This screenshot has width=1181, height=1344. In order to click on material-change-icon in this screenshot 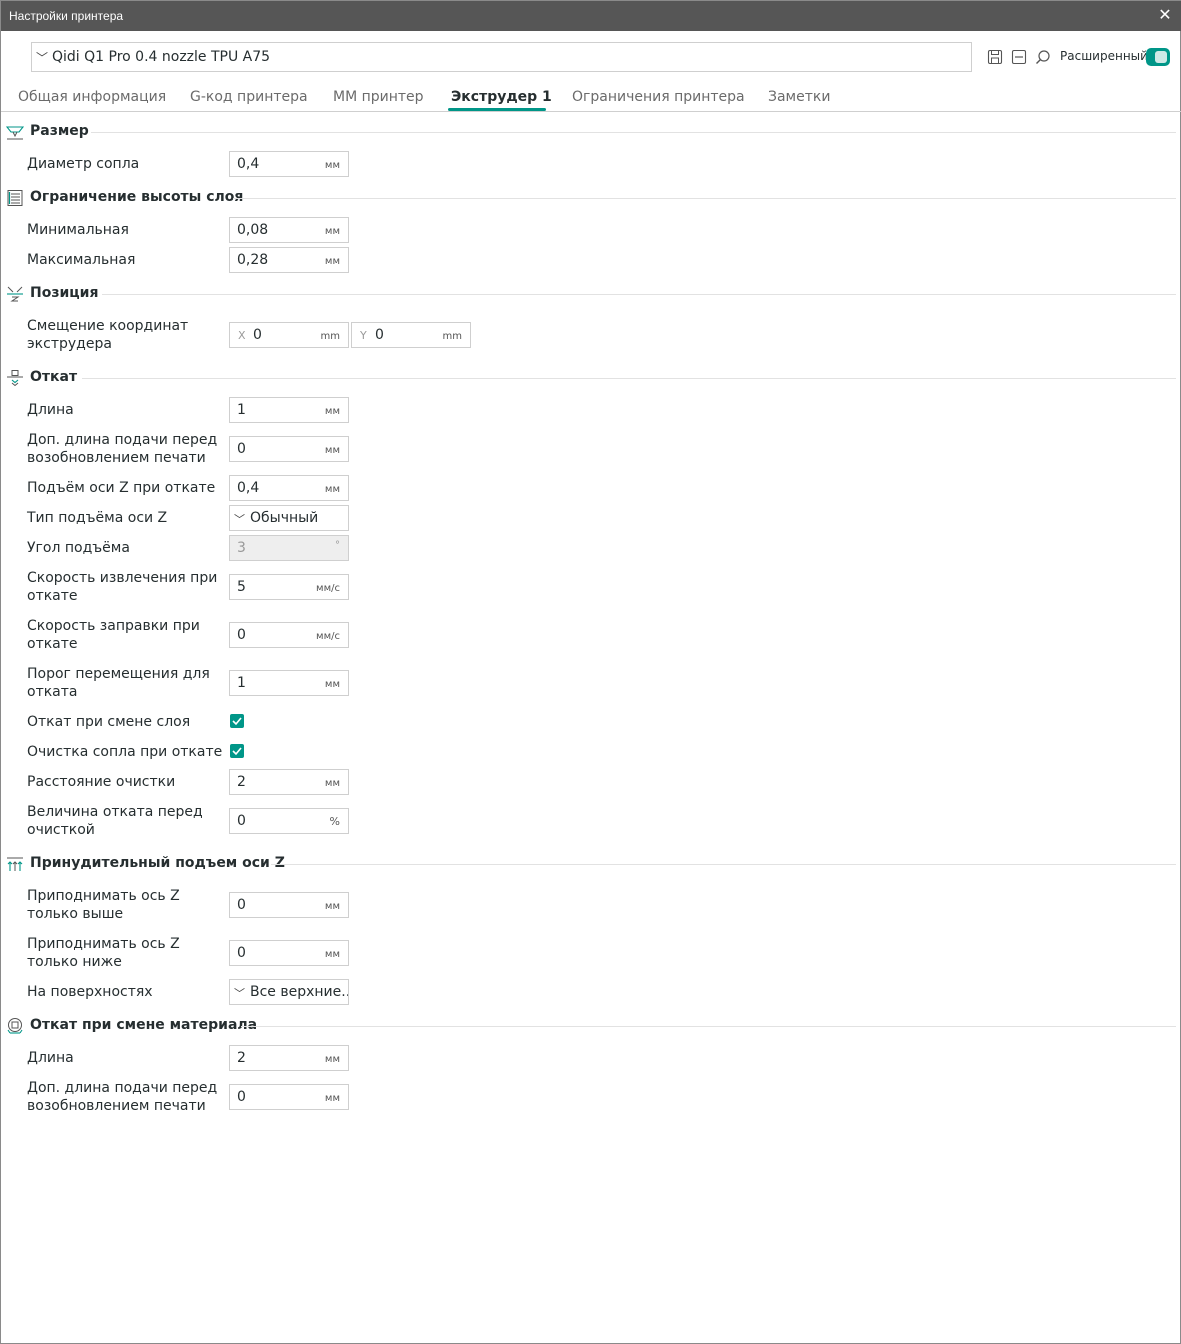, I will do `click(15, 1026)`.